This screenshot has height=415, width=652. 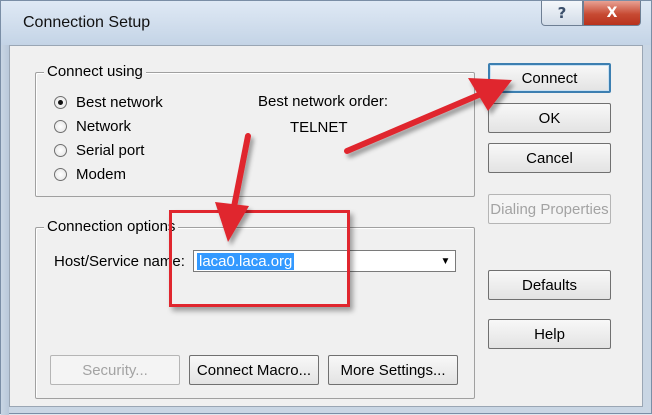 What do you see at coordinates (319, 127) in the screenshot?
I see `best-network-order-value: TELNET` at bounding box center [319, 127].